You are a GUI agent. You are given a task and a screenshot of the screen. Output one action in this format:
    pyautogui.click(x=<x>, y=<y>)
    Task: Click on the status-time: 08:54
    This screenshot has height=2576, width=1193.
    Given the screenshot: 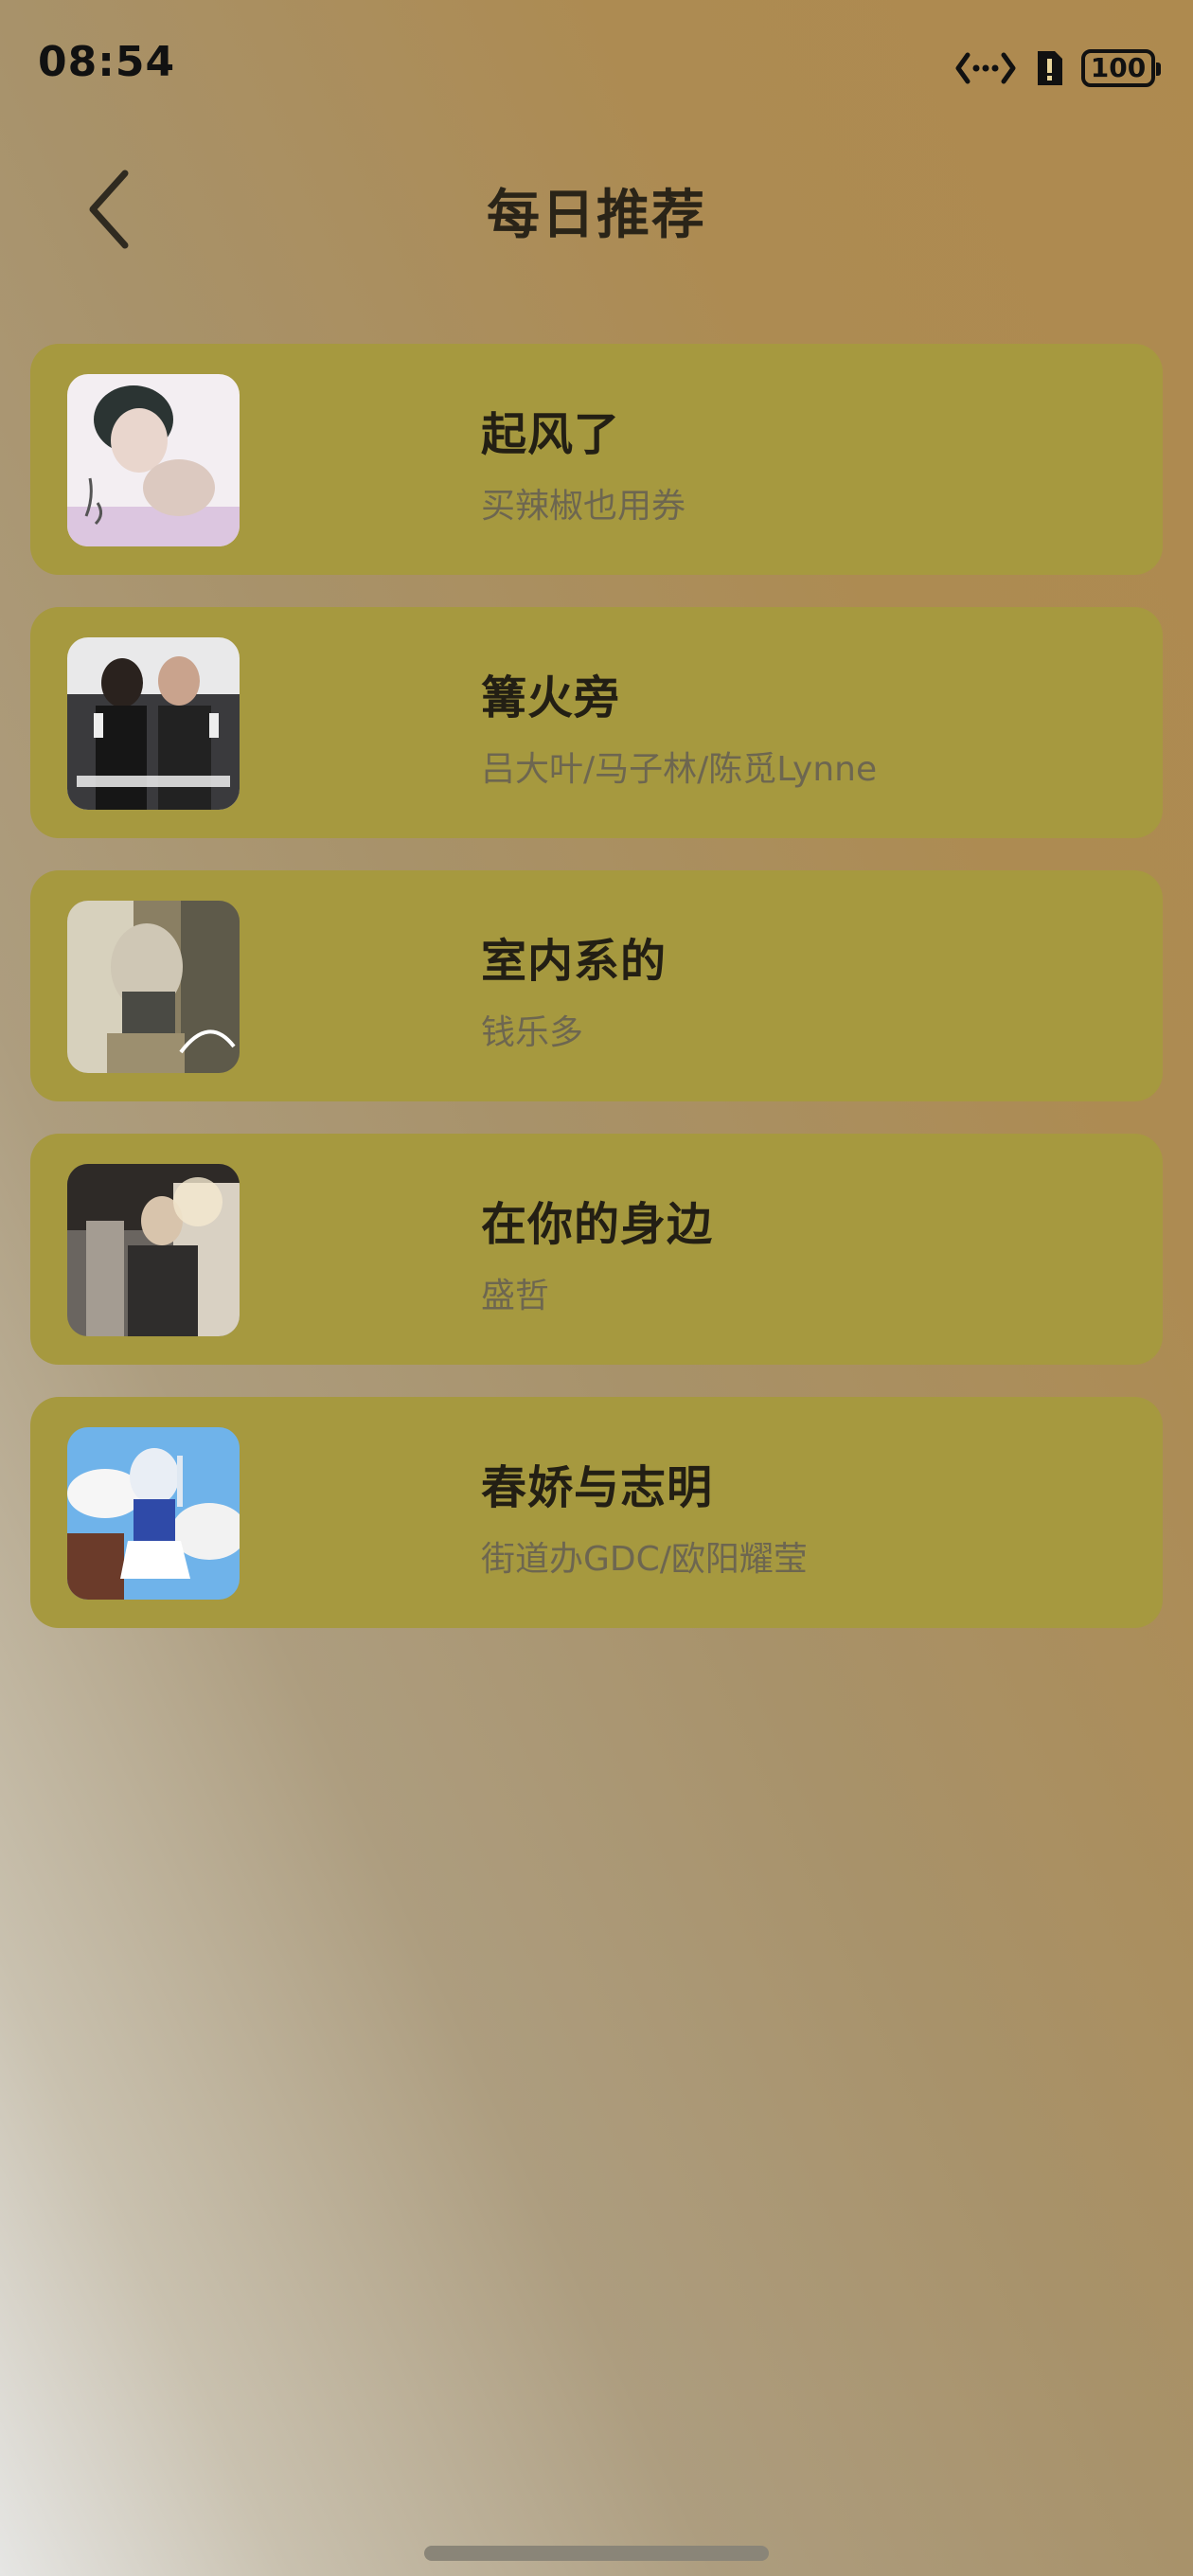 What is the action you would take?
    pyautogui.click(x=107, y=62)
    